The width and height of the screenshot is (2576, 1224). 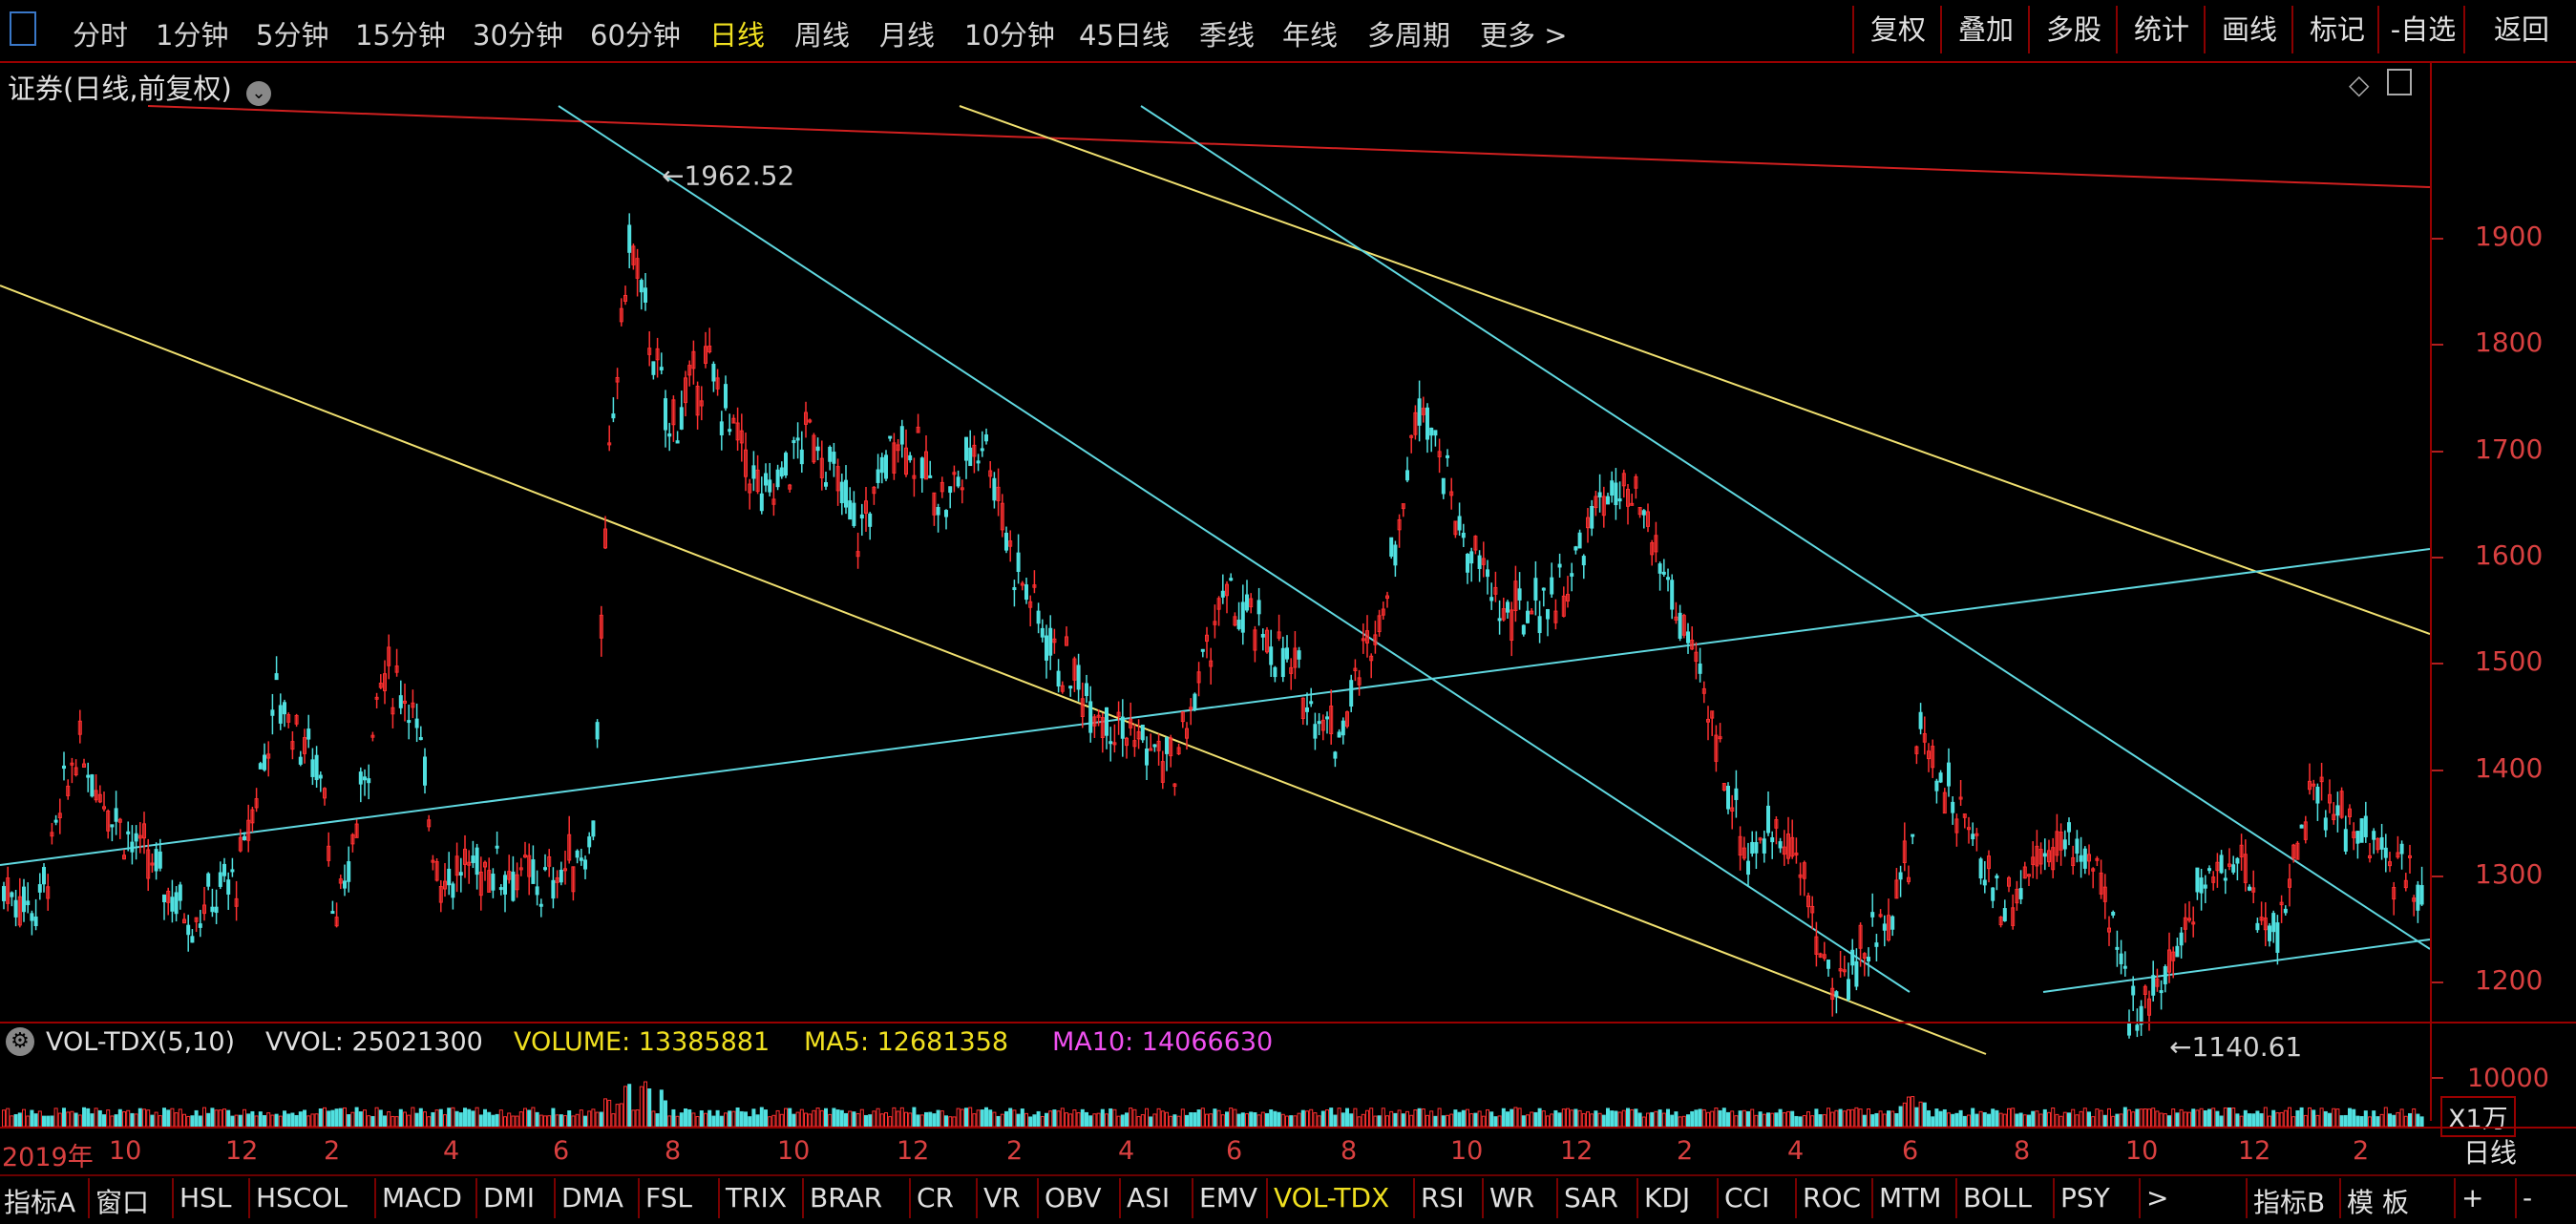 I want to click on period-tab: 15分钟, so click(x=400, y=33).